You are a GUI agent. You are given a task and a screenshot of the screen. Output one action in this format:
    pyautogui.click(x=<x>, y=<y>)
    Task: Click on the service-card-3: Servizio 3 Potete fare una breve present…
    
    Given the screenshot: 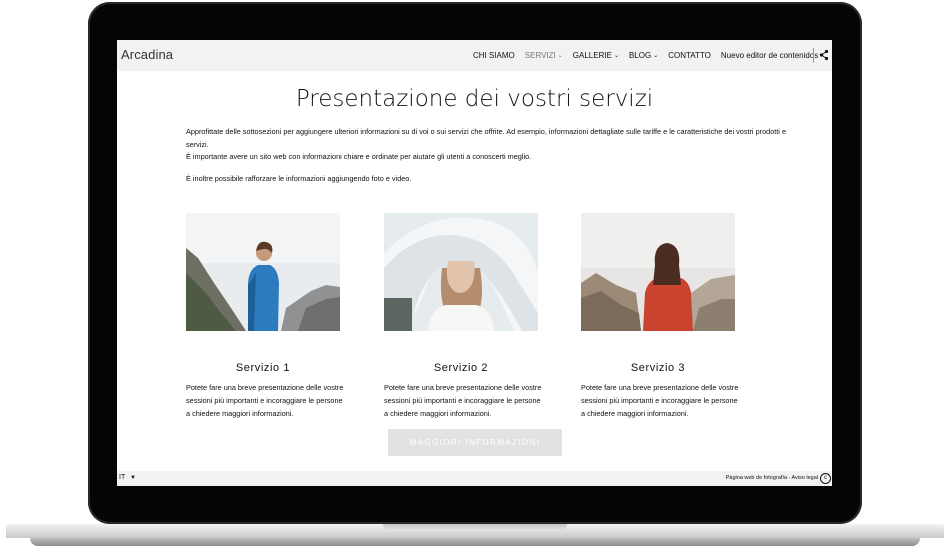 What is the action you would take?
    pyautogui.click(x=659, y=315)
    